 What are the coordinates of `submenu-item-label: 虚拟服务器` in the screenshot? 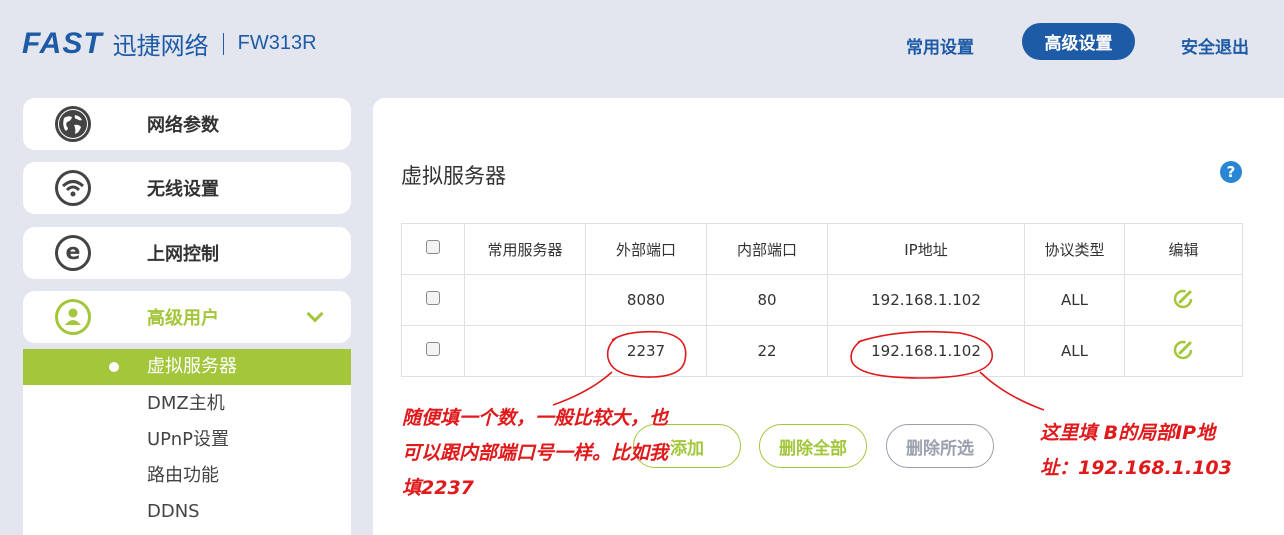 It's located at (192, 366).